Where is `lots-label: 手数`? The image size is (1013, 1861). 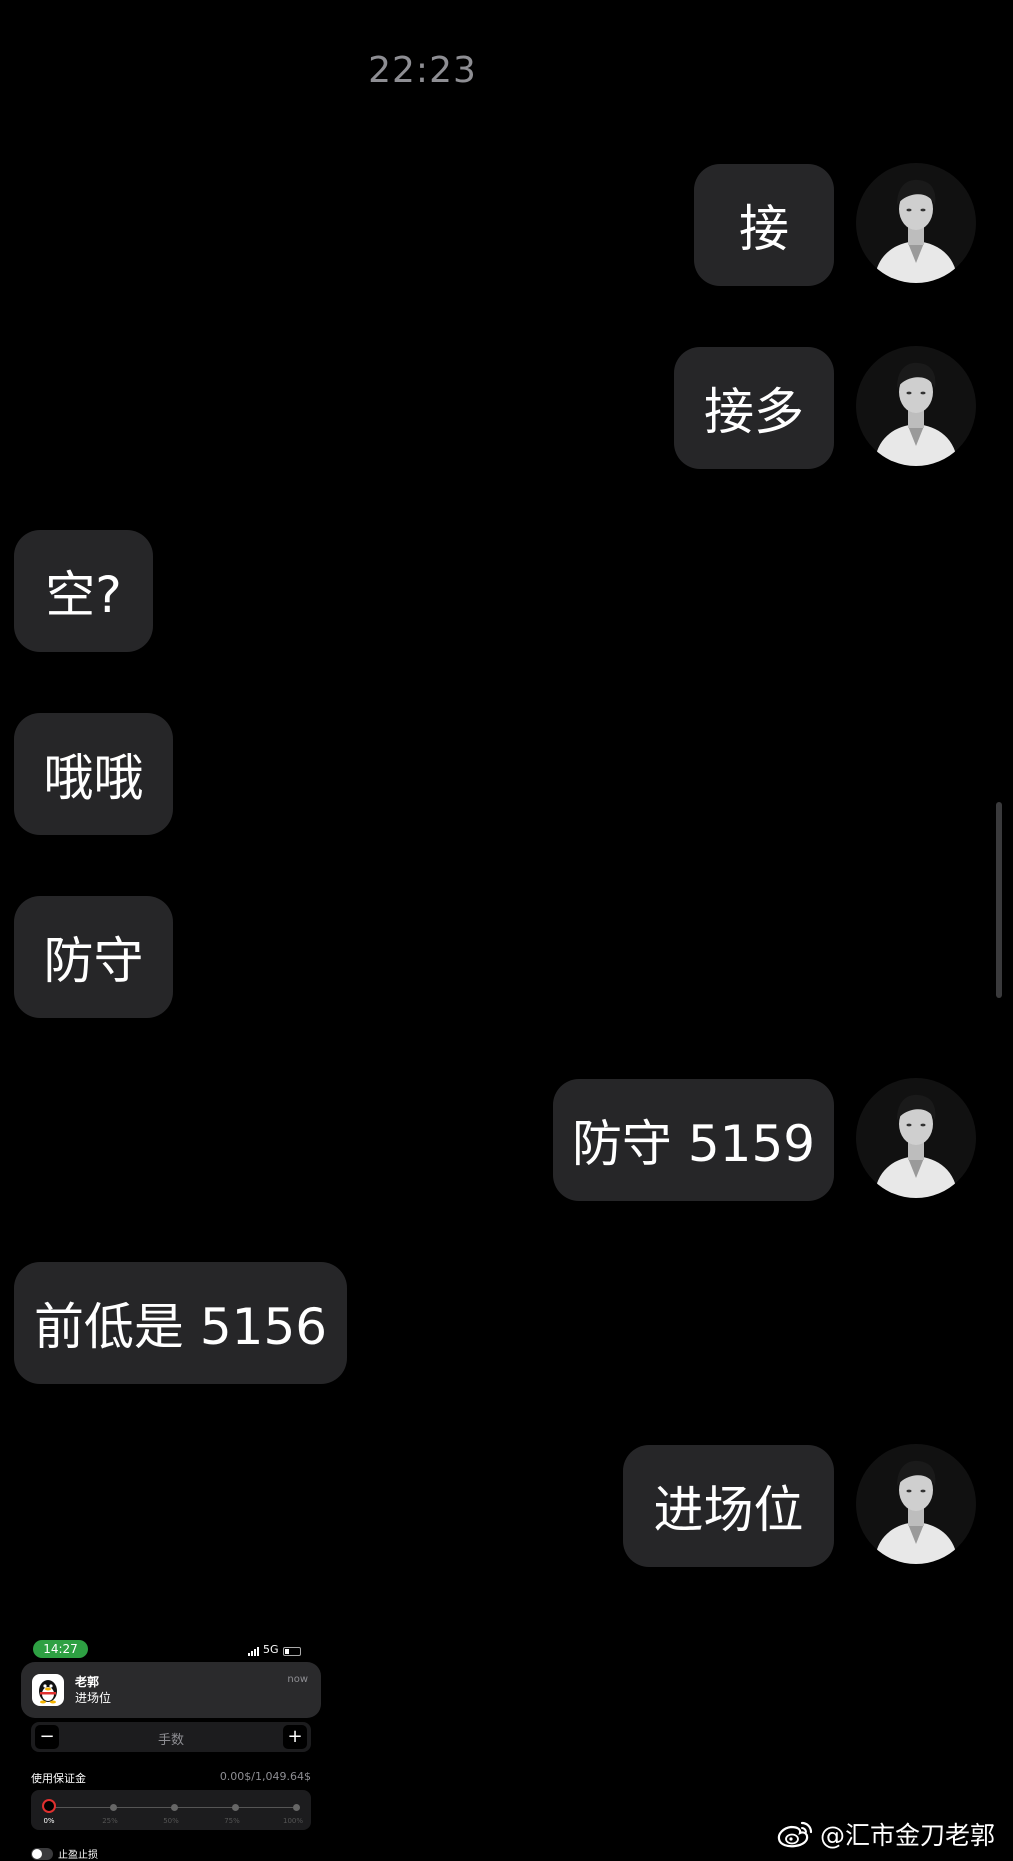
lots-label: 手数 is located at coordinates (171, 1738).